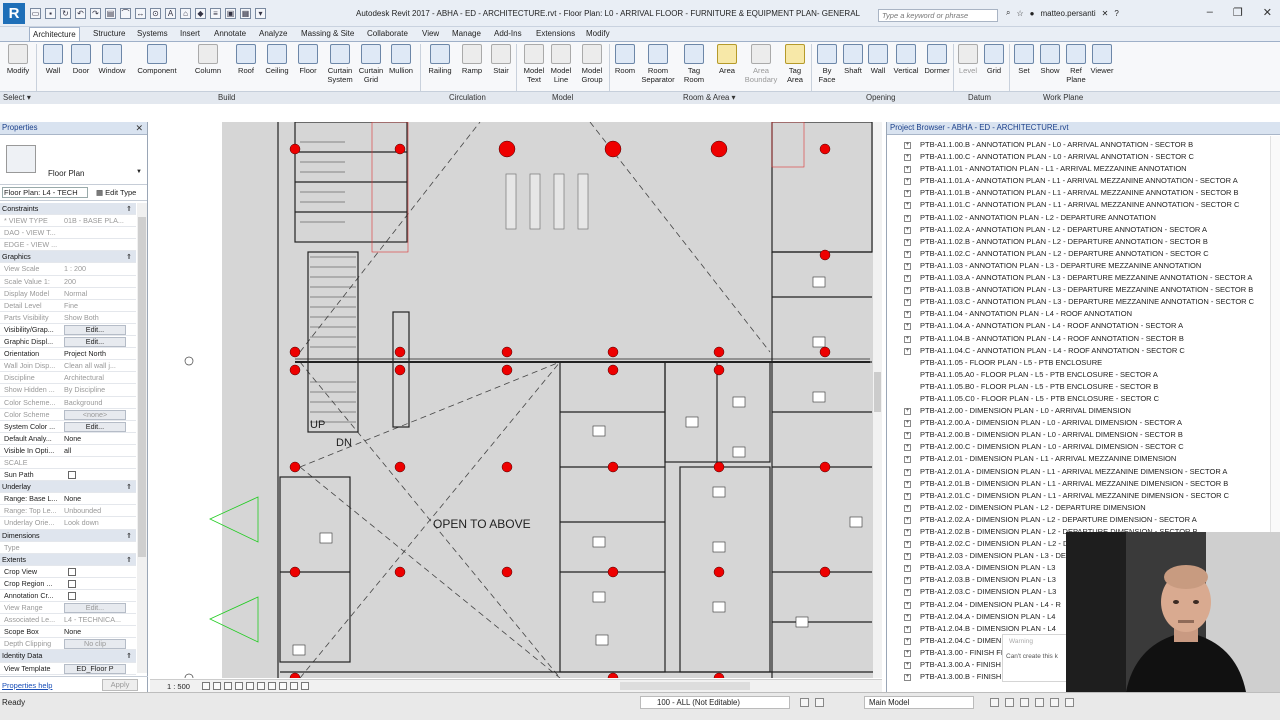  What do you see at coordinates (305, 686) in the screenshot?
I see `highlight-displacement-icon` at bounding box center [305, 686].